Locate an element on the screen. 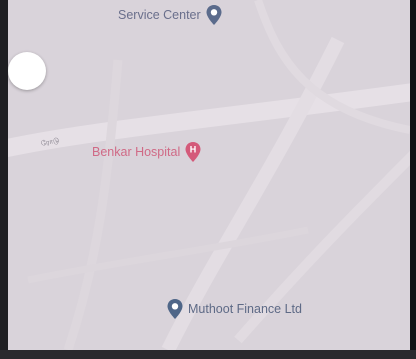 This screenshot has width=416, height=359. frame-edge-bottom is located at coordinates (208, 354).